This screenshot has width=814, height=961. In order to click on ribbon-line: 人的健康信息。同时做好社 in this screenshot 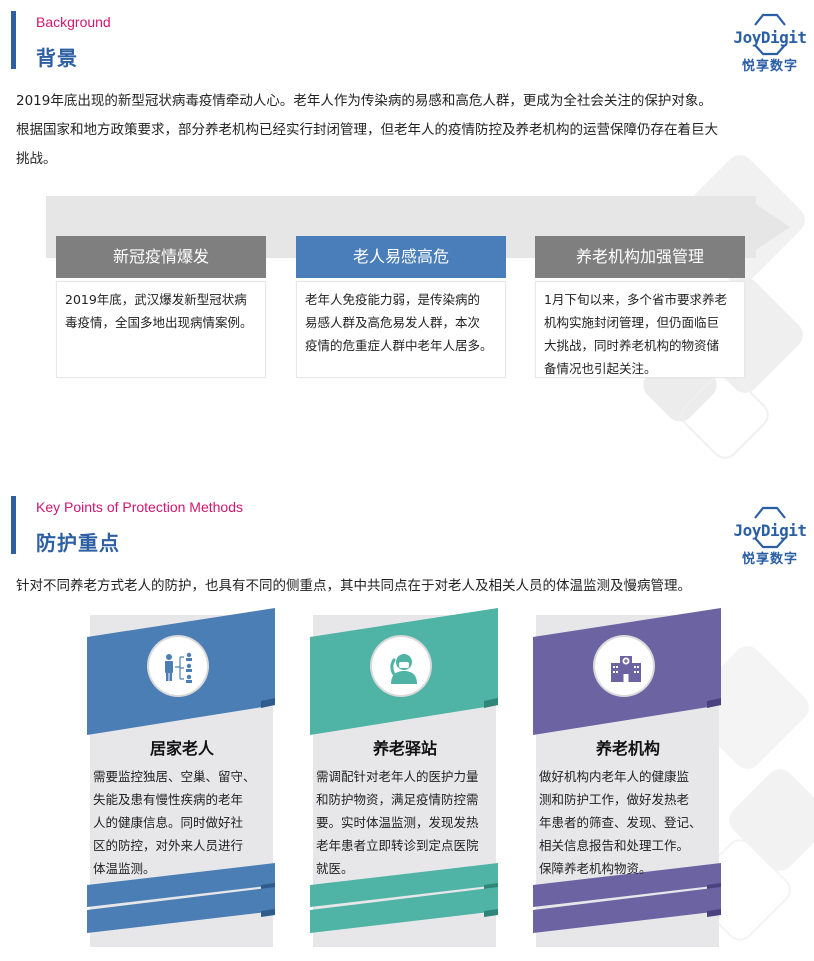, I will do `click(168, 822)`.